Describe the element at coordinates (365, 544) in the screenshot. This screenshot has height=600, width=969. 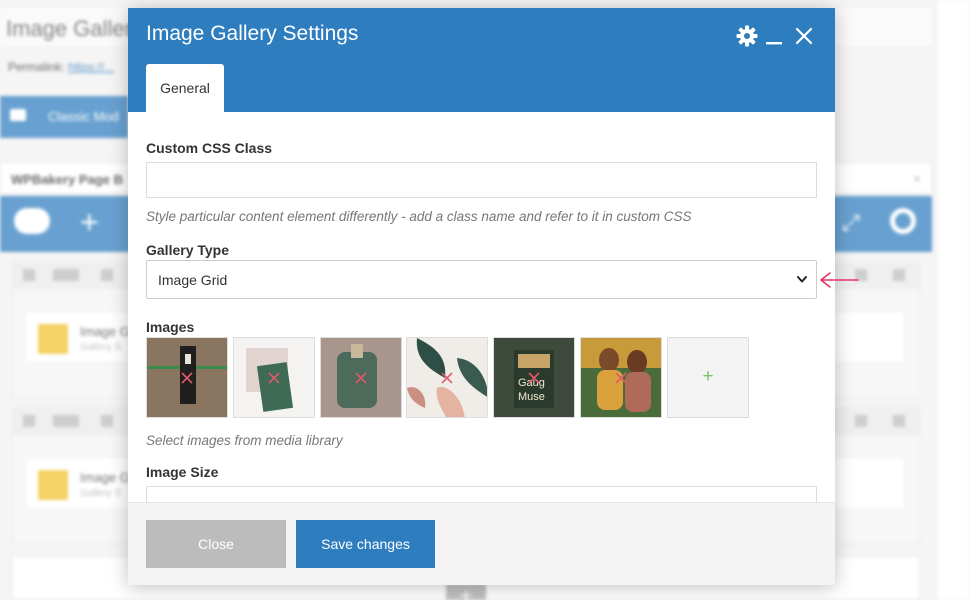
I see `save-changes-button: Save changes` at that location.